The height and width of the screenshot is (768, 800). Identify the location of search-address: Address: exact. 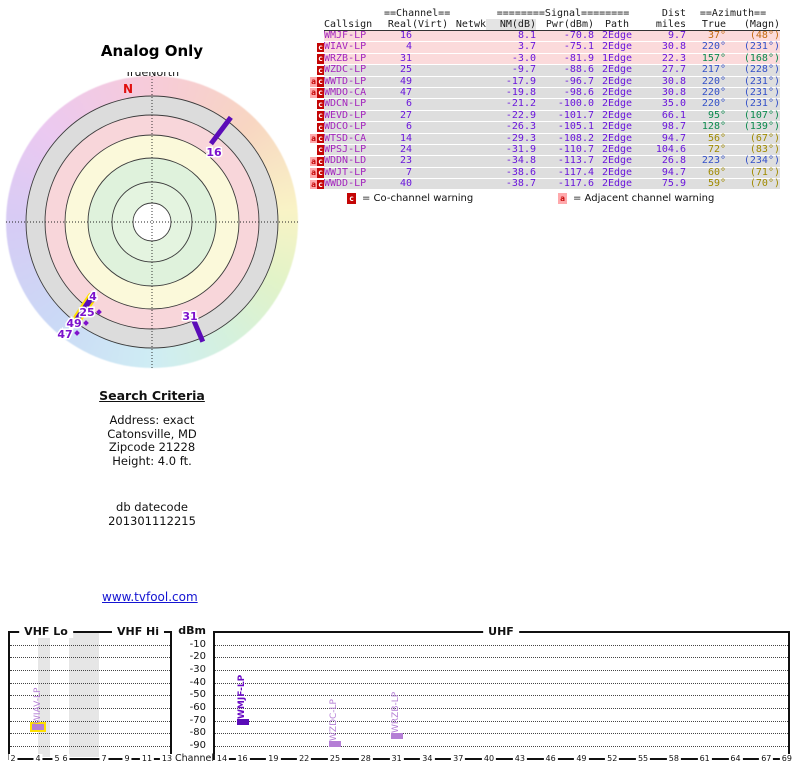
(152, 420).